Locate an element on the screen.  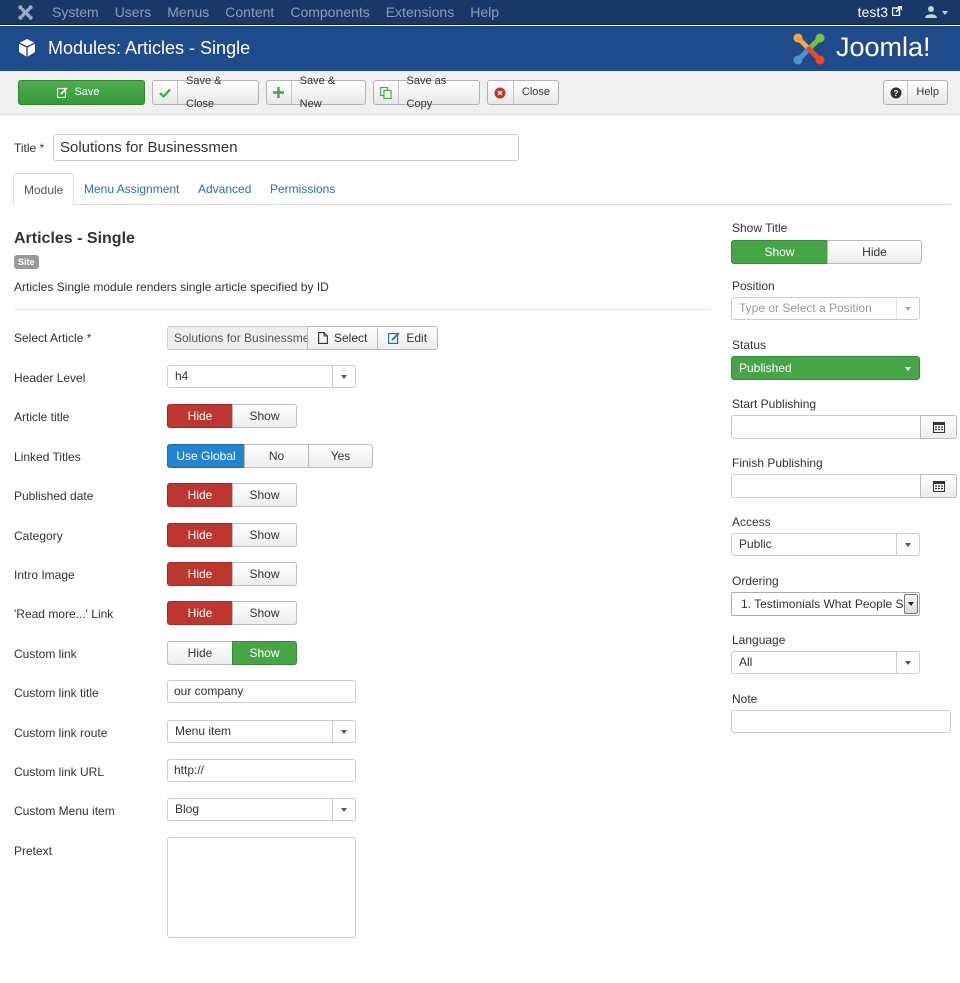
user-menu-icon is located at coordinates (931, 12).